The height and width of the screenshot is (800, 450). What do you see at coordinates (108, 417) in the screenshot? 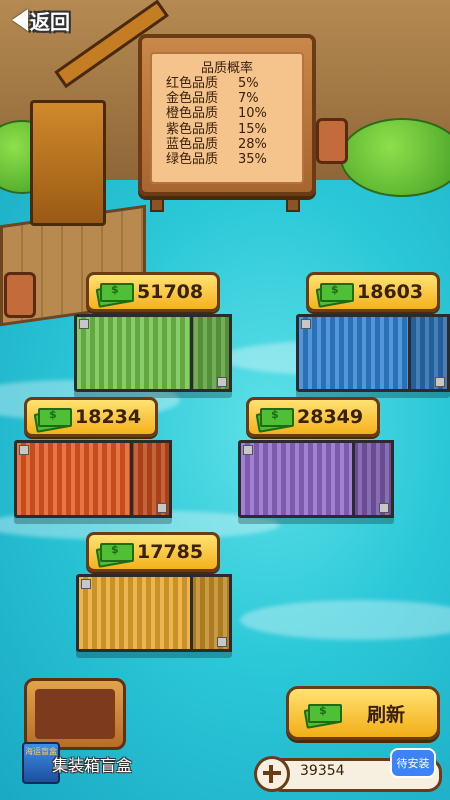
I see `price-value: 18234` at bounding box center [108, 417].